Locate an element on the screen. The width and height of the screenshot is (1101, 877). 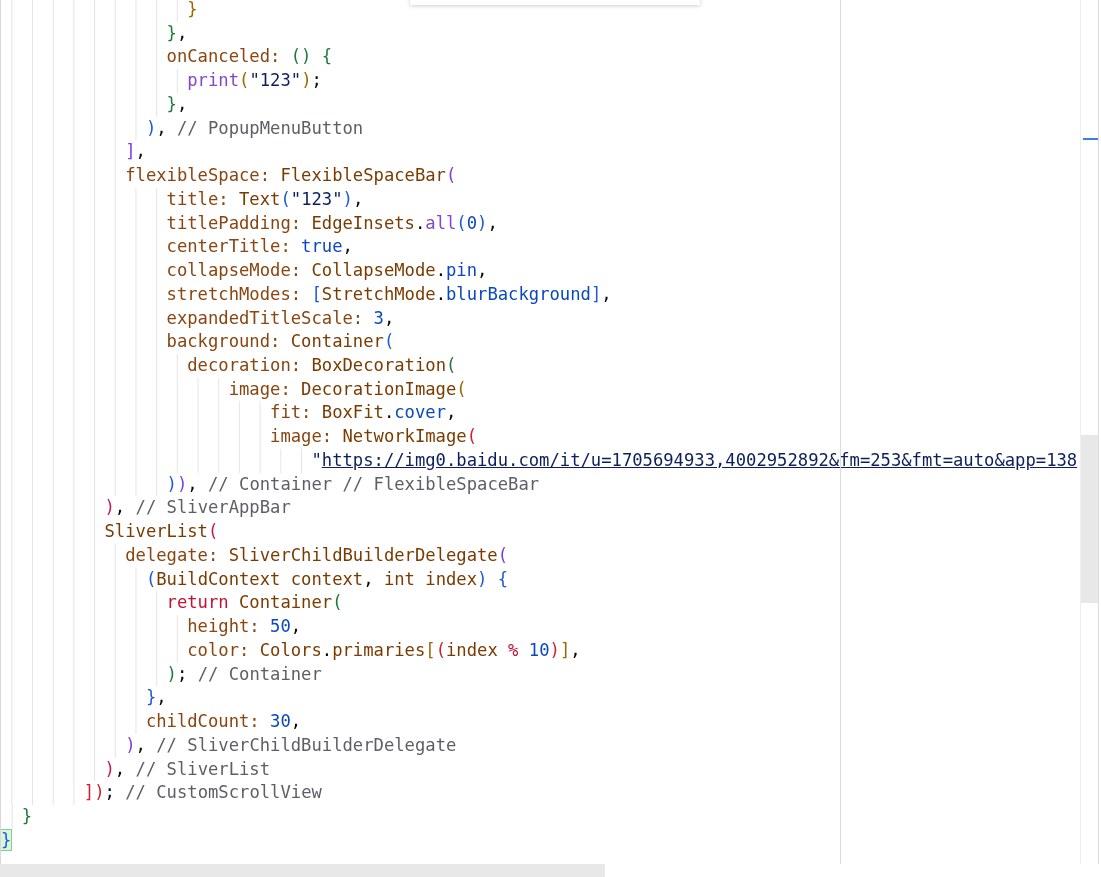
code-line: stretchModes: [StretchMode.blurBackground], is located at coordinates (389, 294).